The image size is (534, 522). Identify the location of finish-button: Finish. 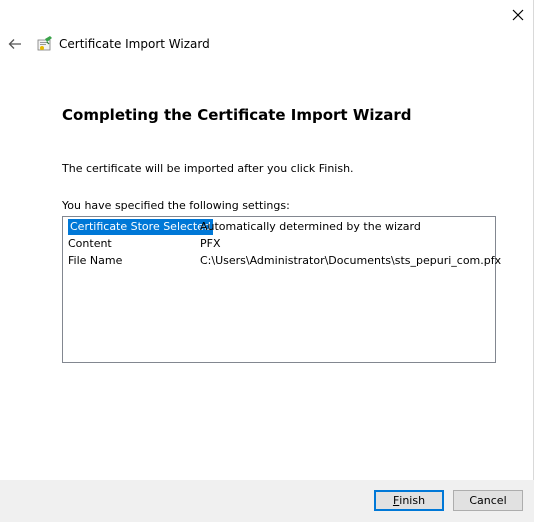
(409, 500).